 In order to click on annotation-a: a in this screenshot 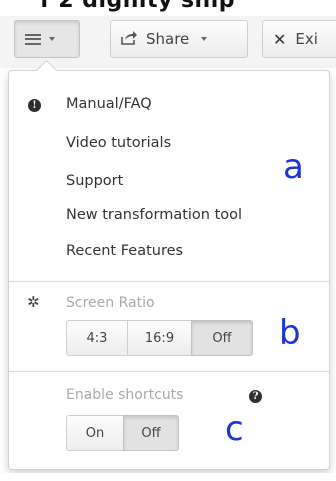, I will do `click(293, 167)`.